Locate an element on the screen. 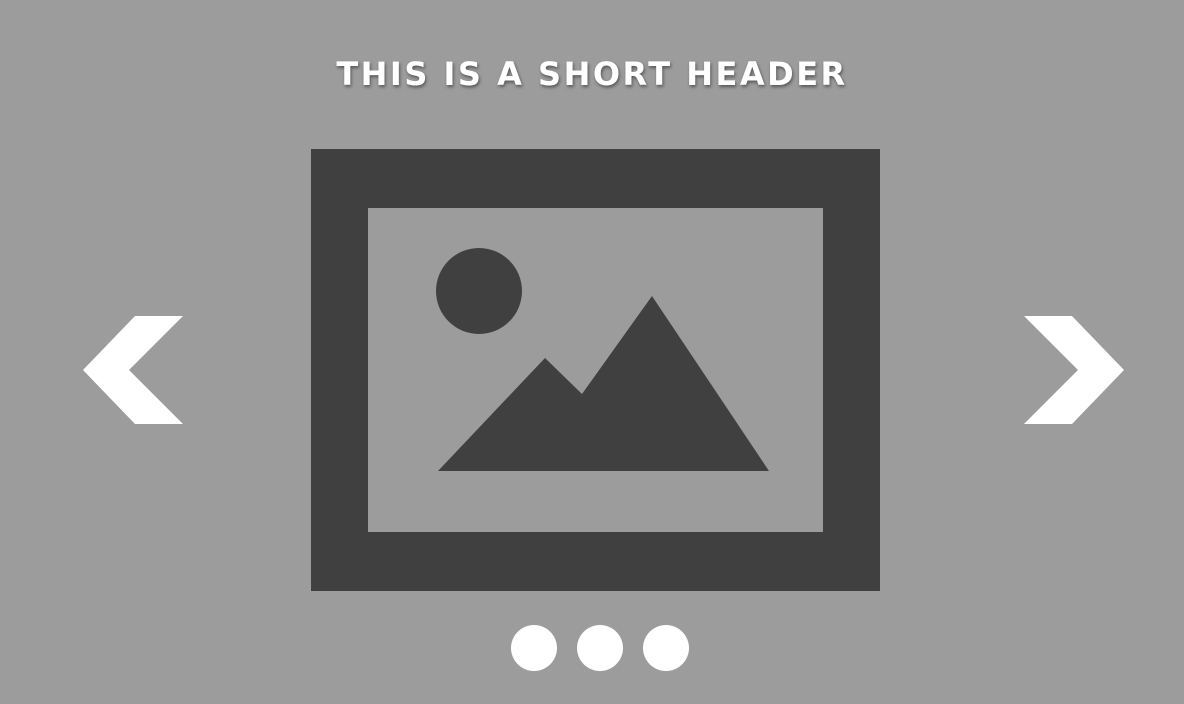  carousel-prev-button is located at coordinates (133, 370).